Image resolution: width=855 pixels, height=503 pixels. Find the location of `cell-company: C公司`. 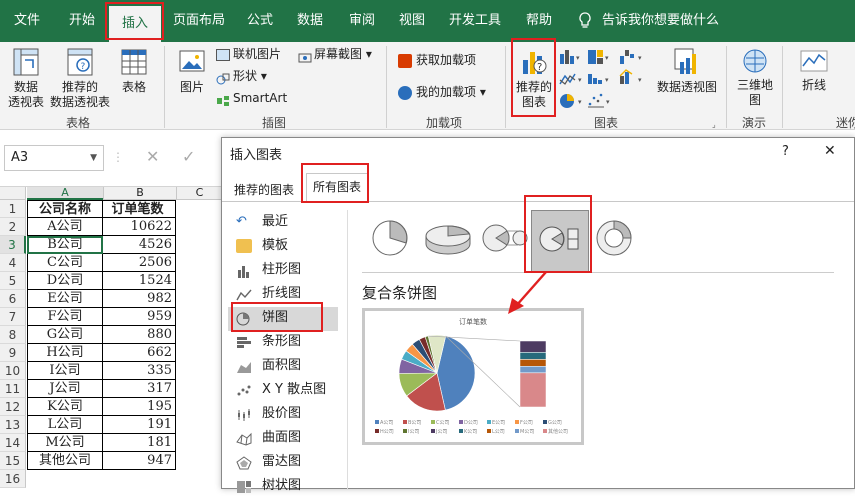

cell-company: C公司 is located at coordinates (65, 263).